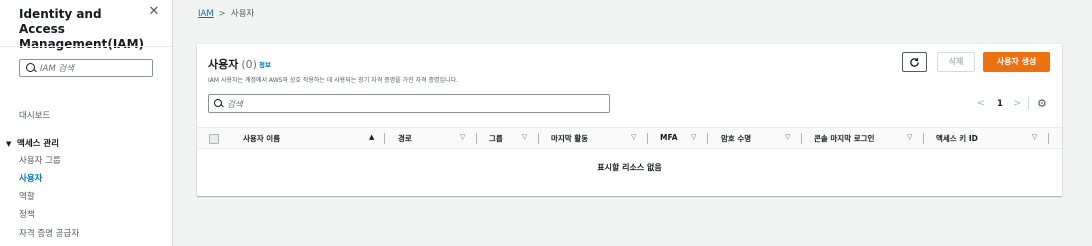 This screenshot has width=1092, height=246. I want to click on sidebar-item-identity-providers: 자격 증명 공급자, so click(49, 234).